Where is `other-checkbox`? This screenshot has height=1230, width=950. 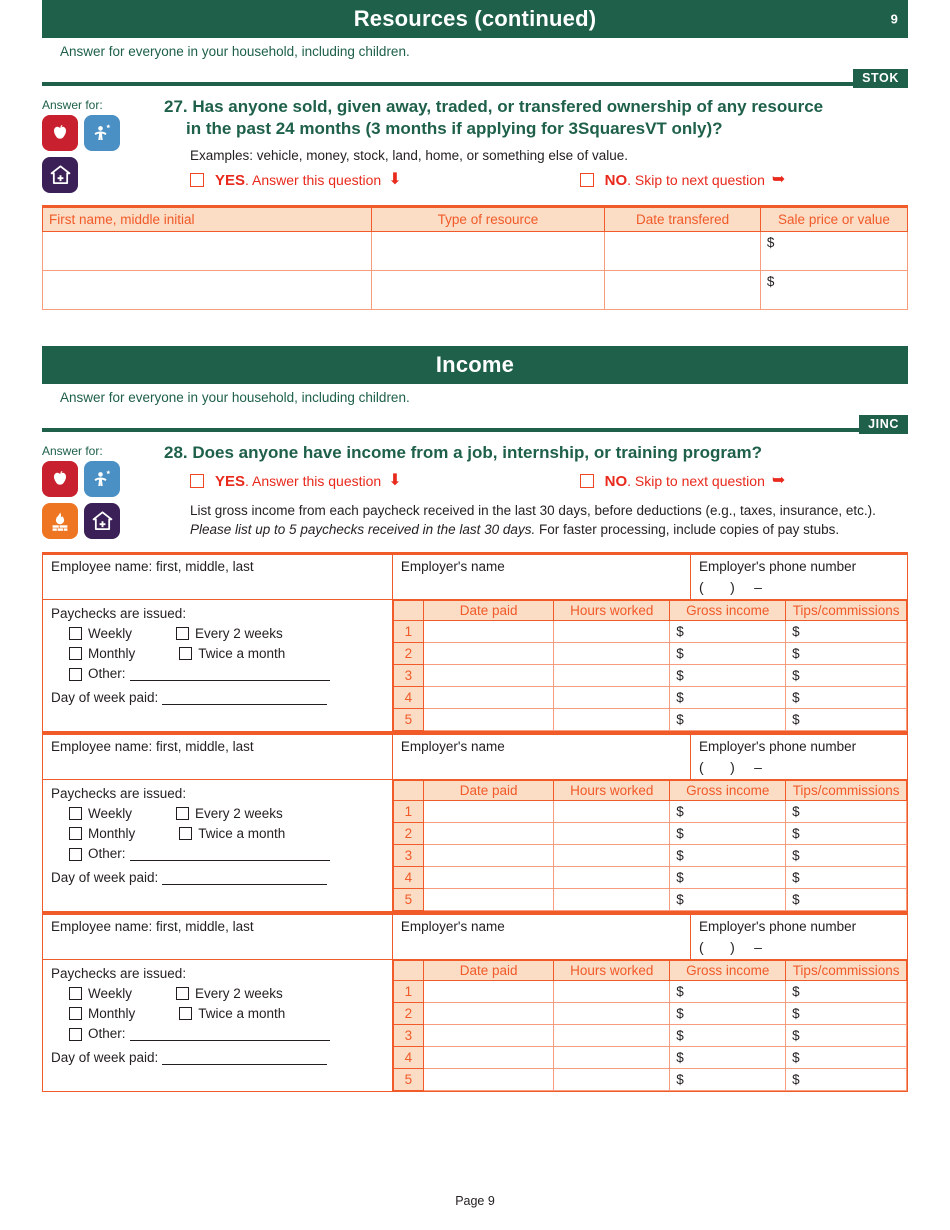
other-checkbox is located at coordinates (75, 854).